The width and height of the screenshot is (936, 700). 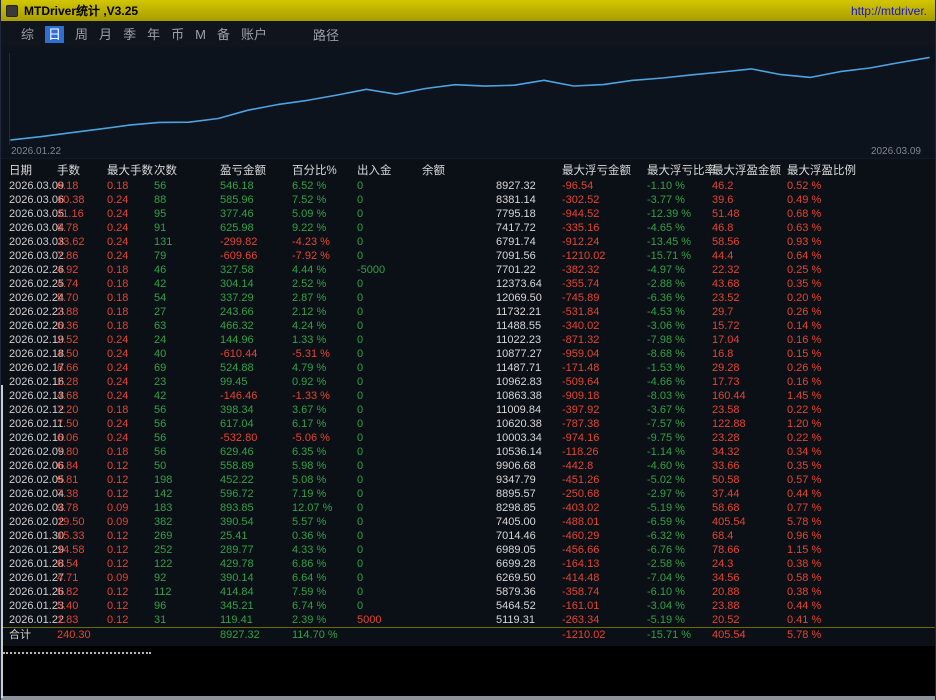 I want to click on cell: 0.12, so click(x=118, y=620).